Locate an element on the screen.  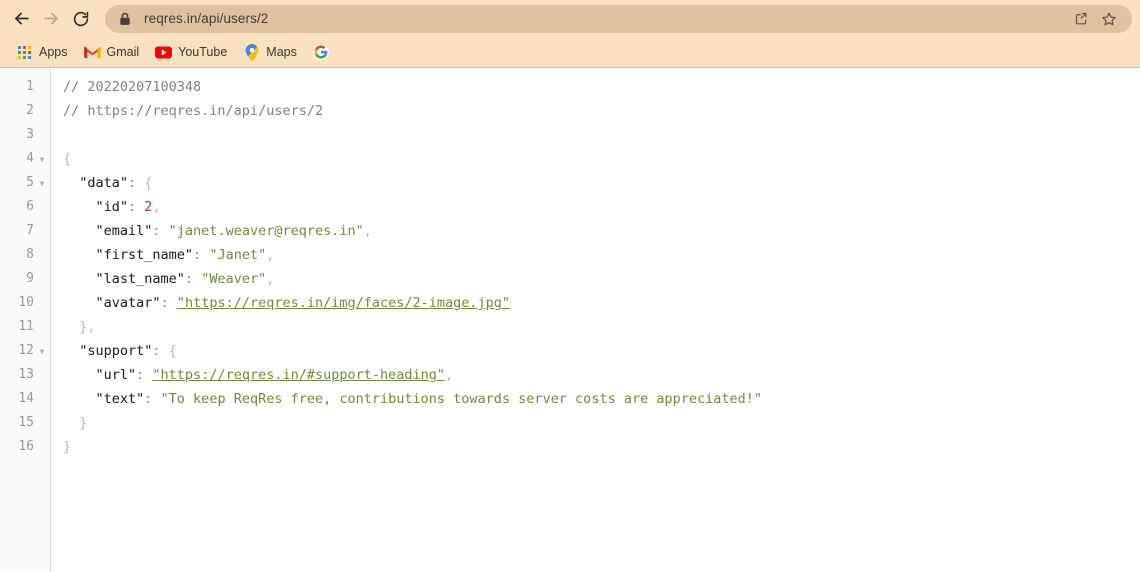
json-token-key: "text" is located at coordinates (104, 399).